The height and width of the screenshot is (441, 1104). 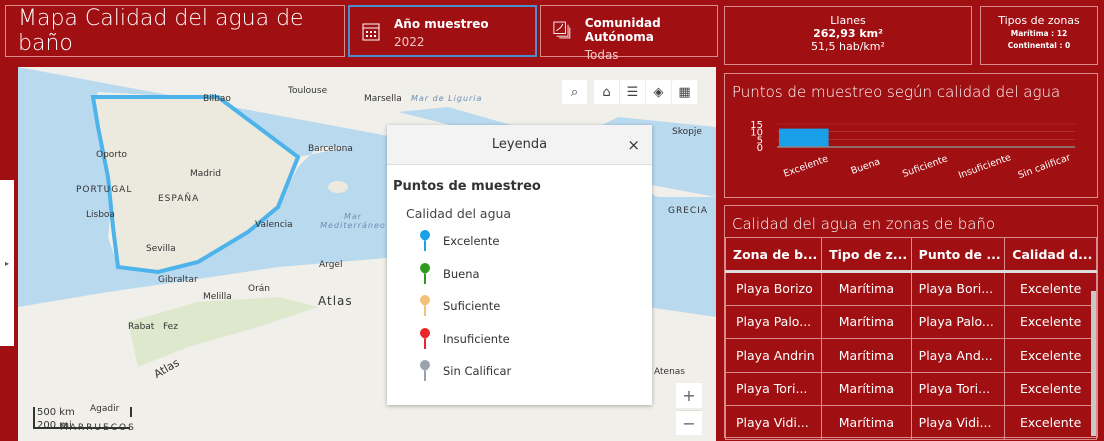 What do you see at coordinates (848, 20) in the screenshot?
I see `place-name: Llanes` at bounding box center [848, 20].